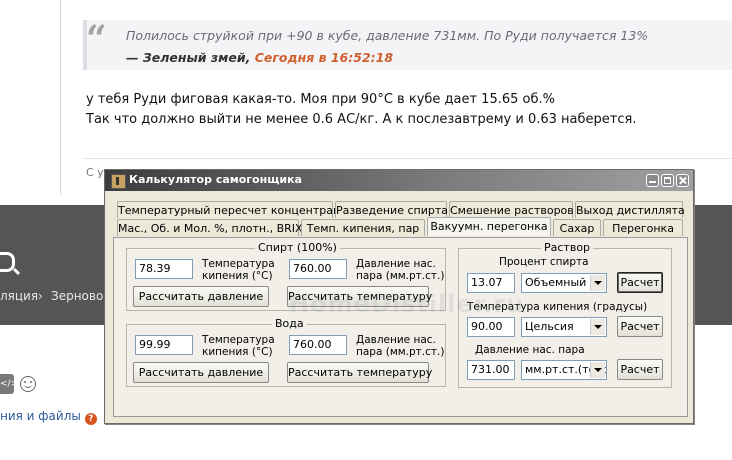 The image size is (732, 460). Describe the element at coordinates (237, 352) in the screenshot. I see `water-temp-label-2: кипения (°С)` at that location.